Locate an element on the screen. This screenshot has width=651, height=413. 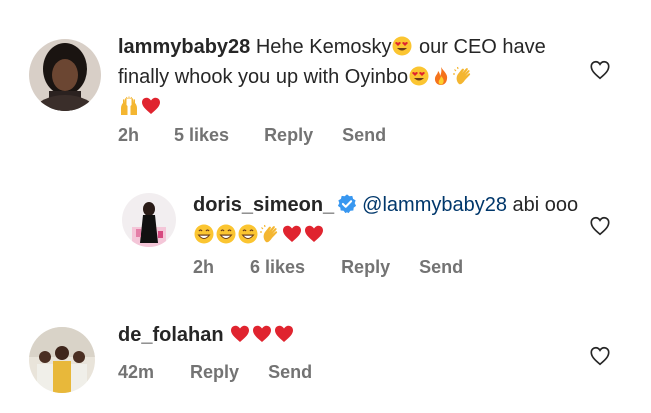
raising-hands-emoji-icon is located at coordinates (129, 106).